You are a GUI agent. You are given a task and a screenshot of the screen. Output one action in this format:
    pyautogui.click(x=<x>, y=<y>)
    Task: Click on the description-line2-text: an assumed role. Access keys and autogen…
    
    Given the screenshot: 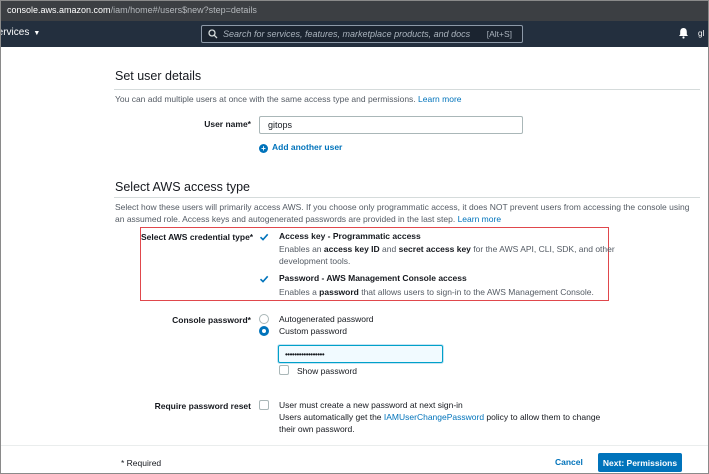 What is the action you would take?
    pyautogui.click(x=285, y=219)
    